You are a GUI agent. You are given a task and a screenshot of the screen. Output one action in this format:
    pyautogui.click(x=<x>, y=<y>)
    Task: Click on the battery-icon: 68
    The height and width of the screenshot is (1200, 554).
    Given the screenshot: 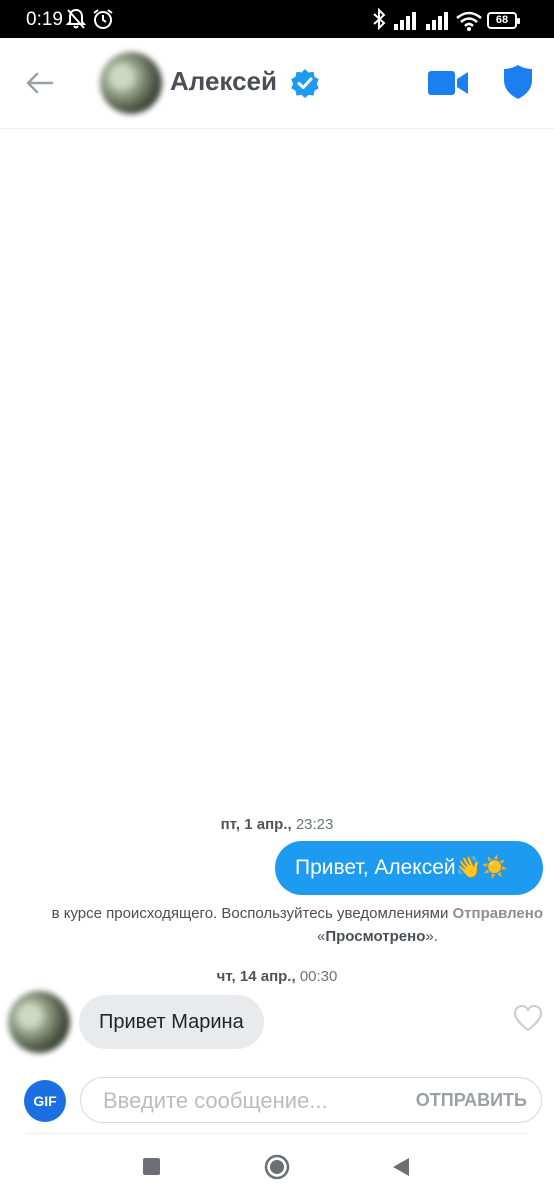 What is the action you would take?
    pyautogui.click(x=503, y=20)
    